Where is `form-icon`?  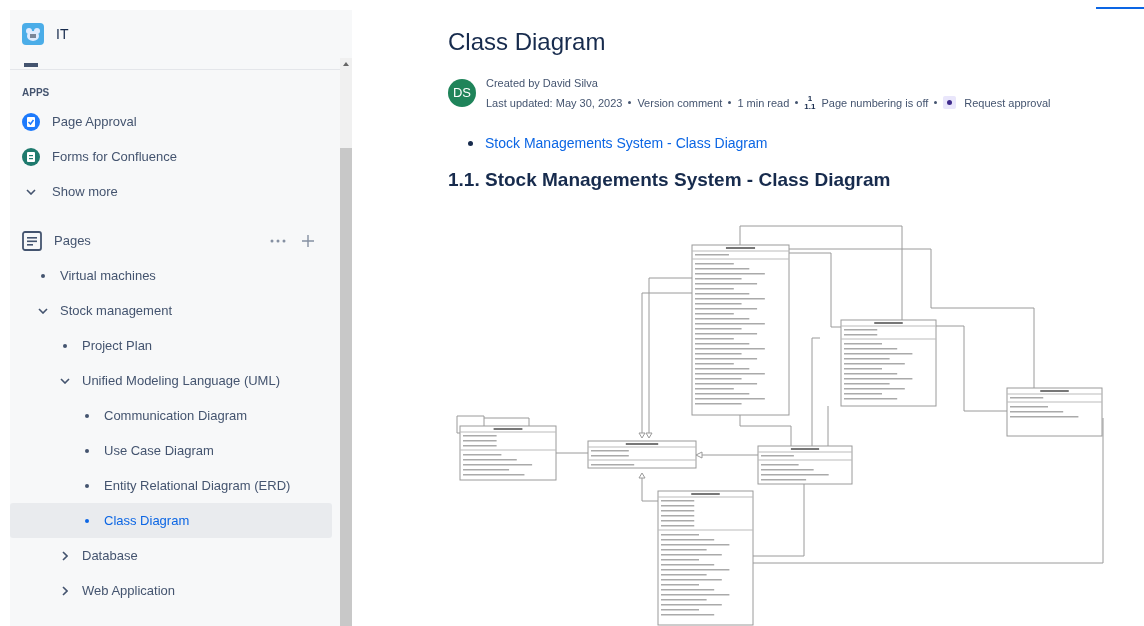
form-icon is located at coordinates (31, 156).